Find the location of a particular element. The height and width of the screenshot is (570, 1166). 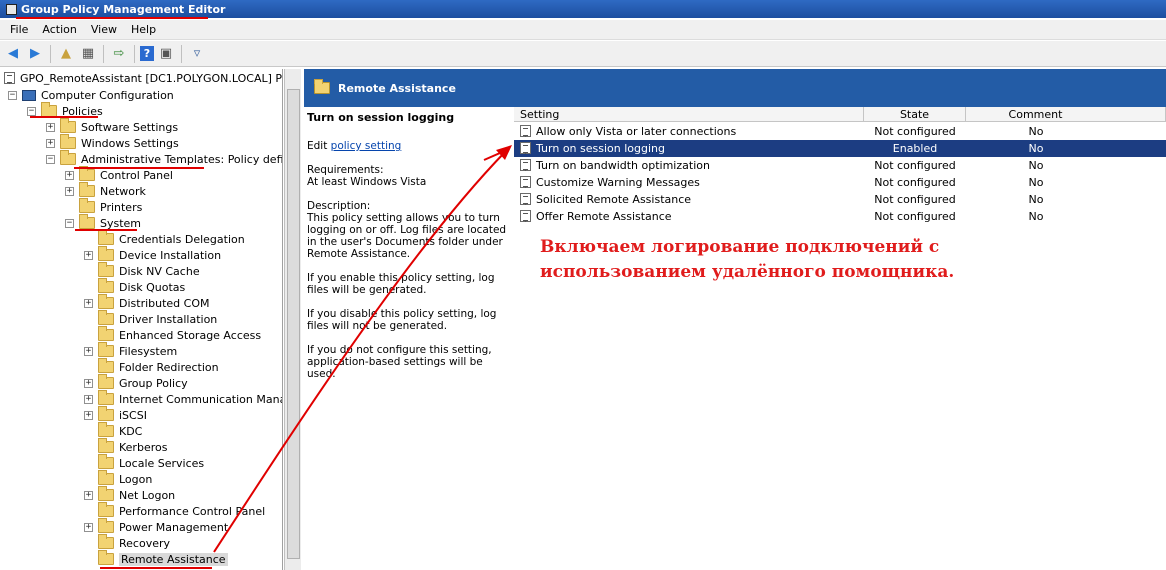

tree-printers: Printers is located at coordinates (110, 206).